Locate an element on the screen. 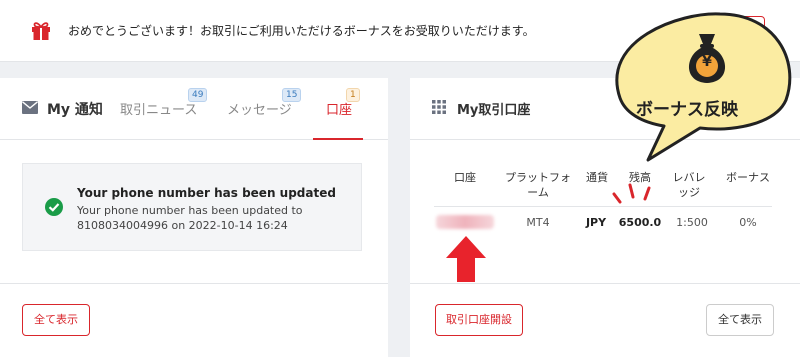 This screenshot has height=357, width=800. column-header-account: 口座 is located at coordinates (465, 177).